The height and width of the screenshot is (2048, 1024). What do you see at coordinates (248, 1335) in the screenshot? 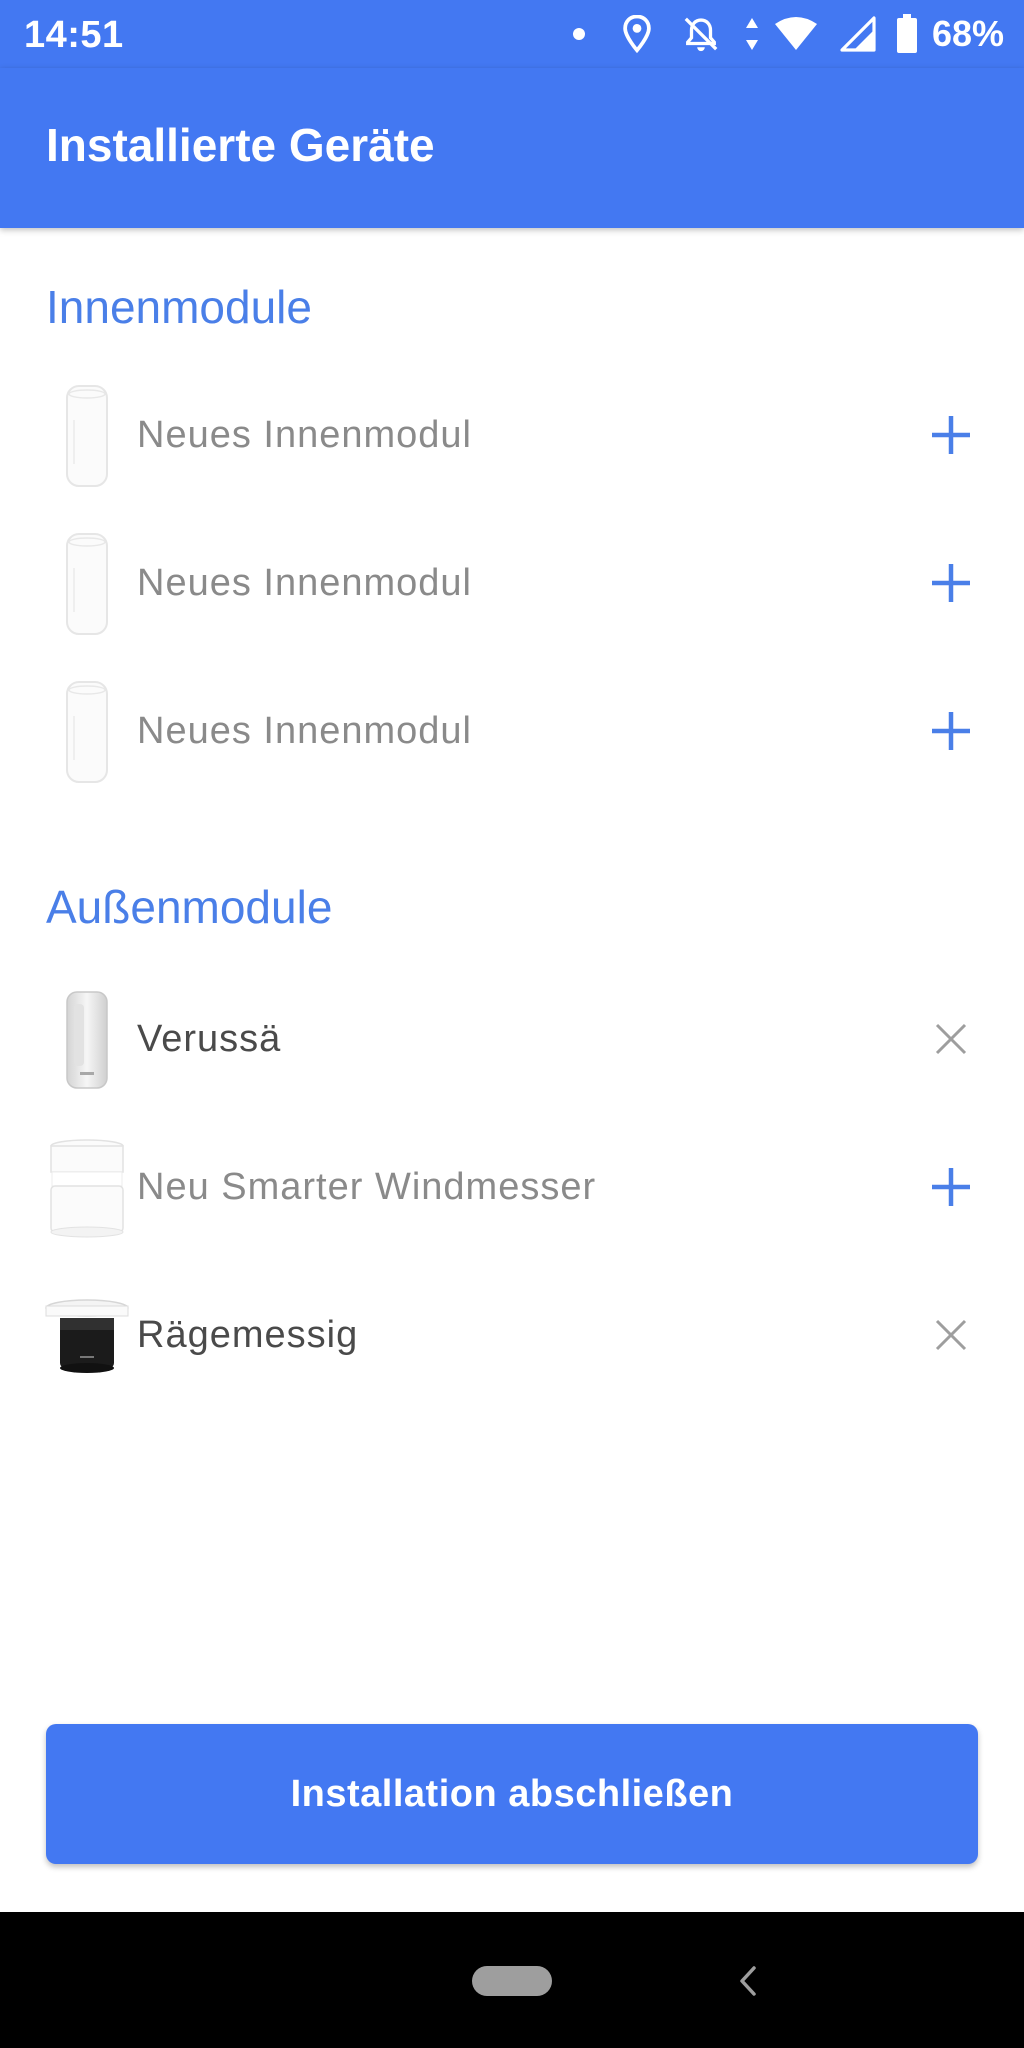
I see `device-label: Rägemessig` at bounding box center [248, 1335].